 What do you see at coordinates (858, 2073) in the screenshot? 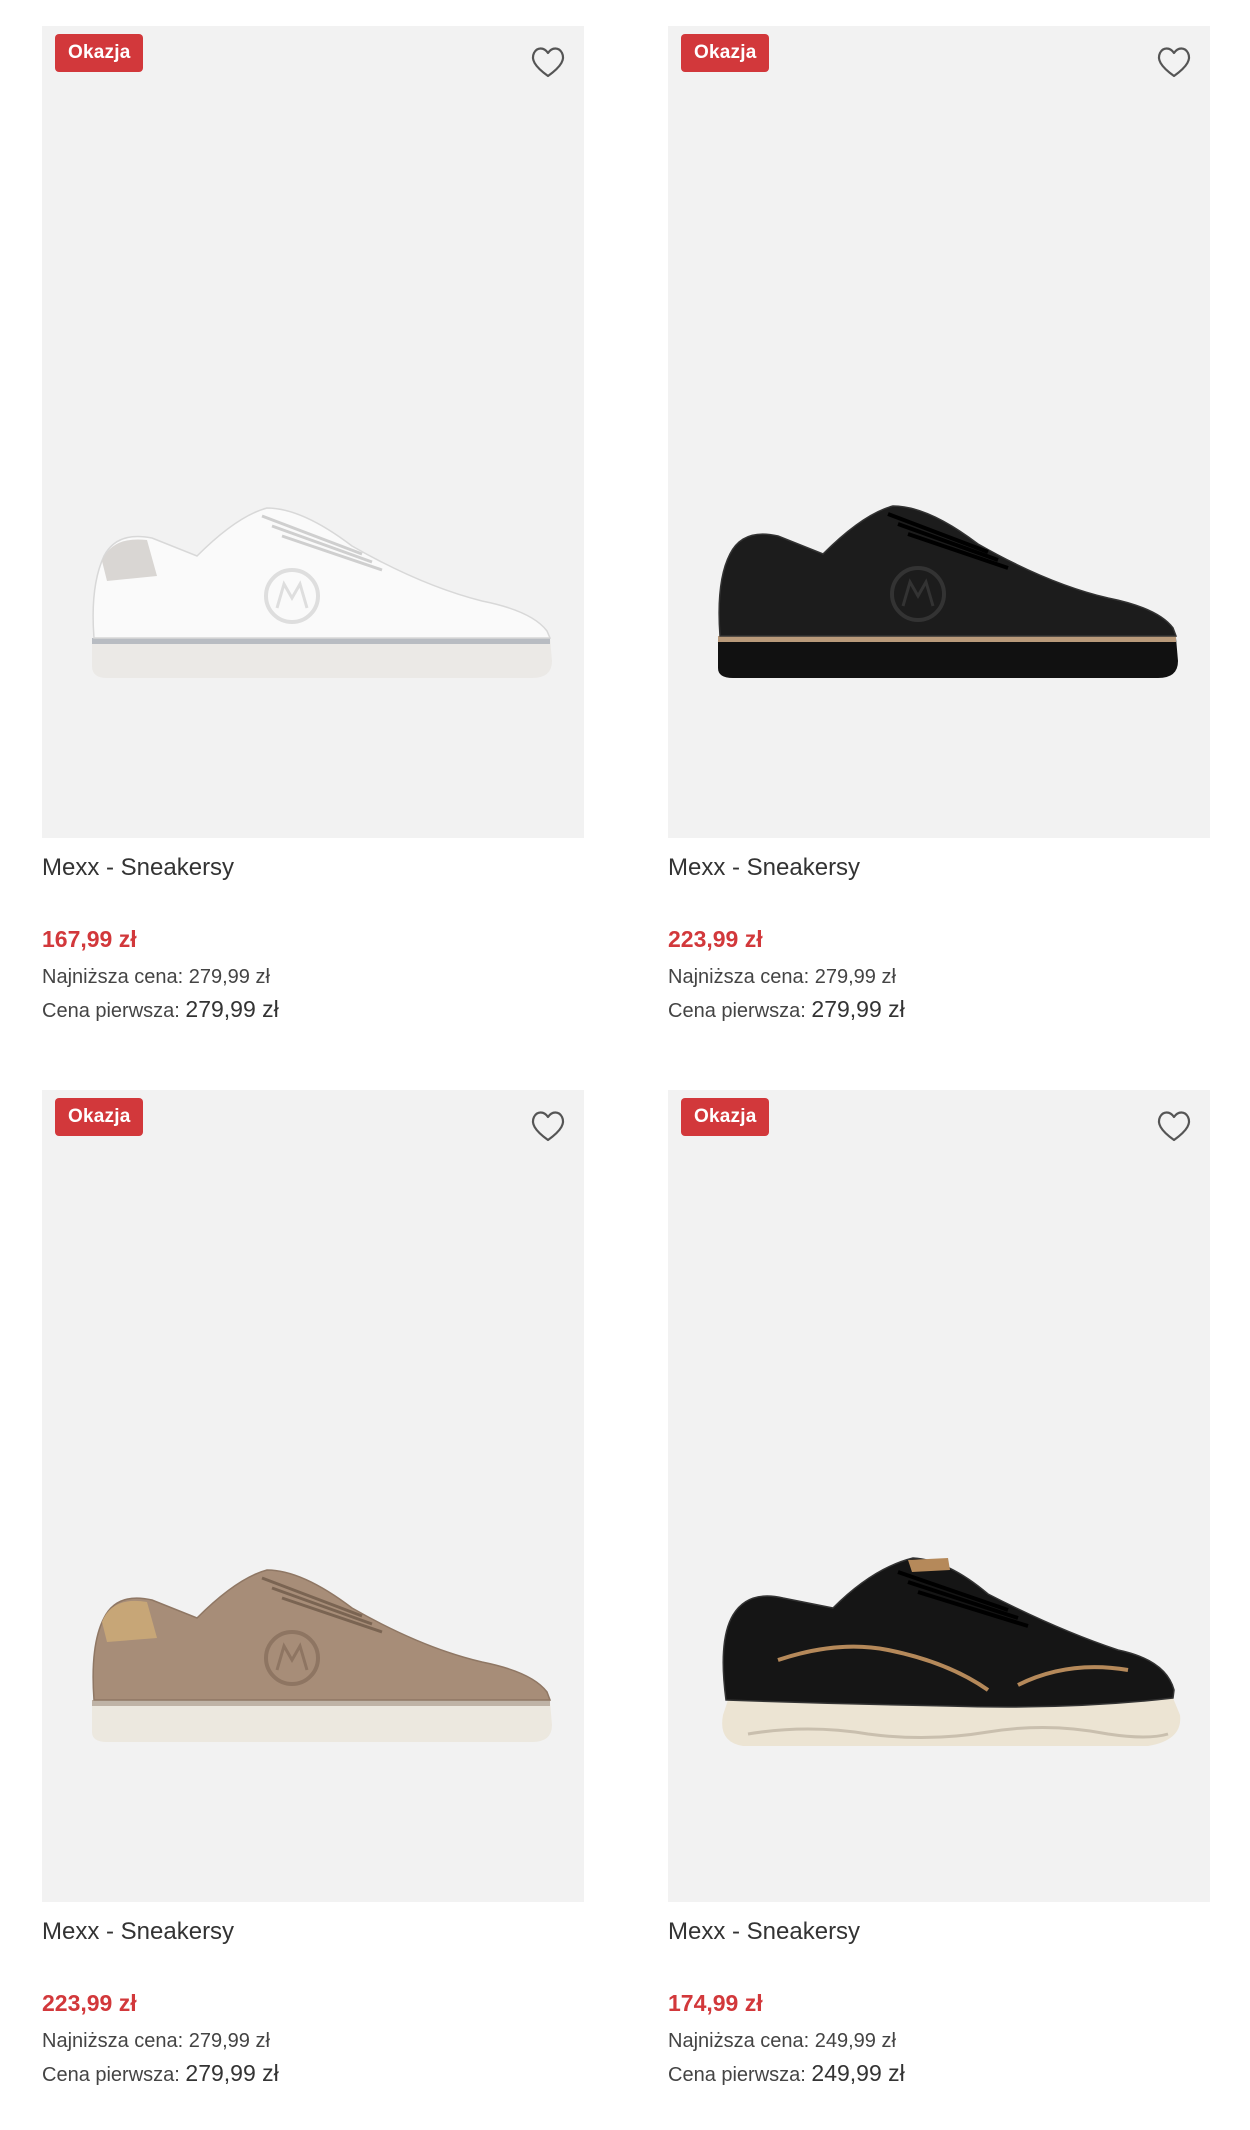
I see `first-price-value: 249,99 zł` at bounding box center [858, 2073].